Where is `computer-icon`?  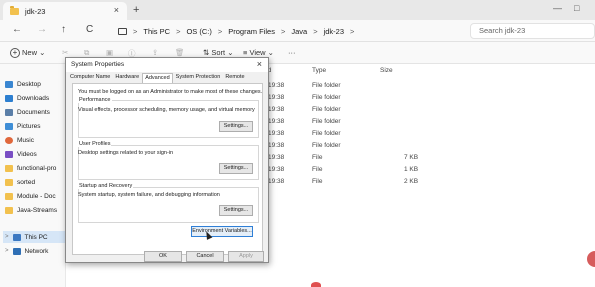
computer-icon is located at coordinates (16, 237).